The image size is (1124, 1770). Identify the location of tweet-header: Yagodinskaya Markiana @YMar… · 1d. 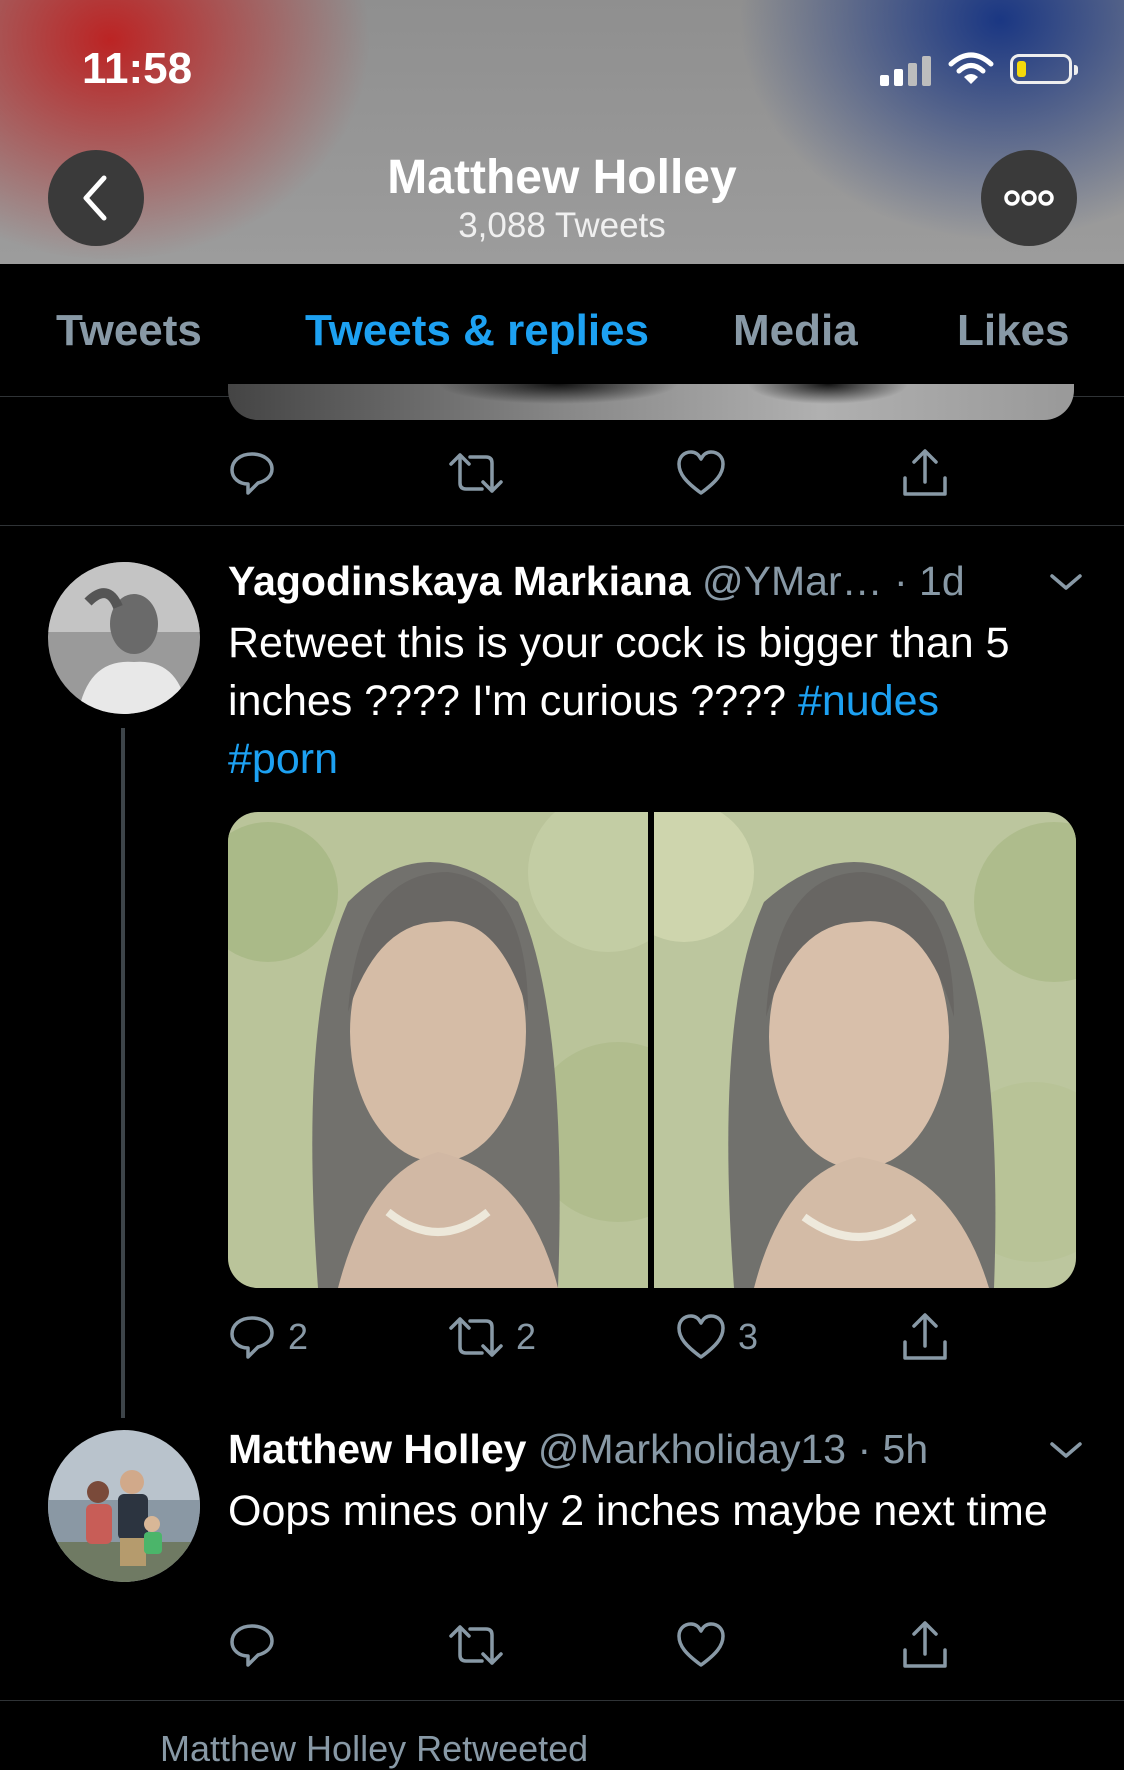
(596, 581).